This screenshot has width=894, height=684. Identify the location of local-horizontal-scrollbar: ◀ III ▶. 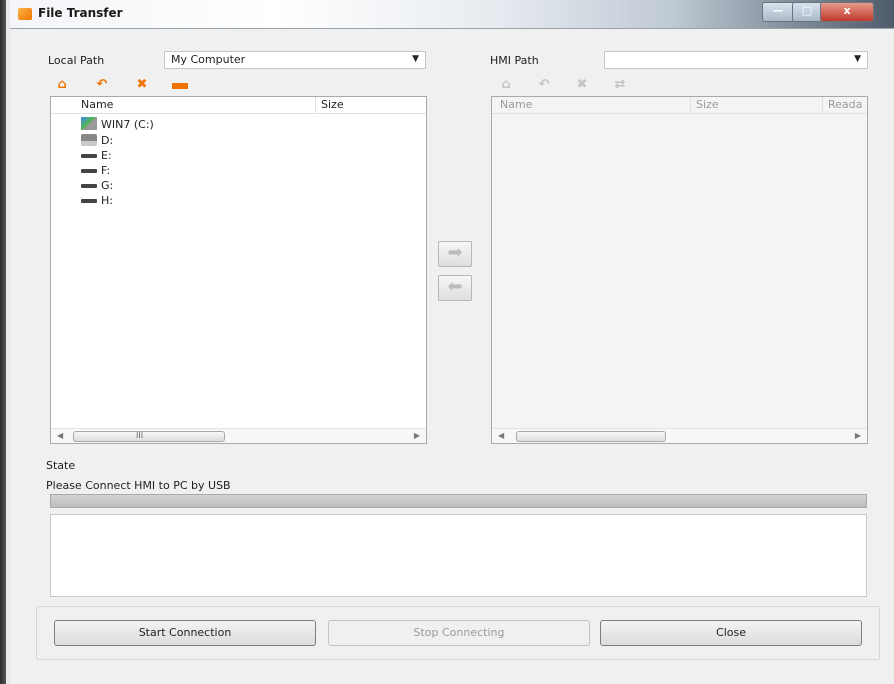
(238, 435).